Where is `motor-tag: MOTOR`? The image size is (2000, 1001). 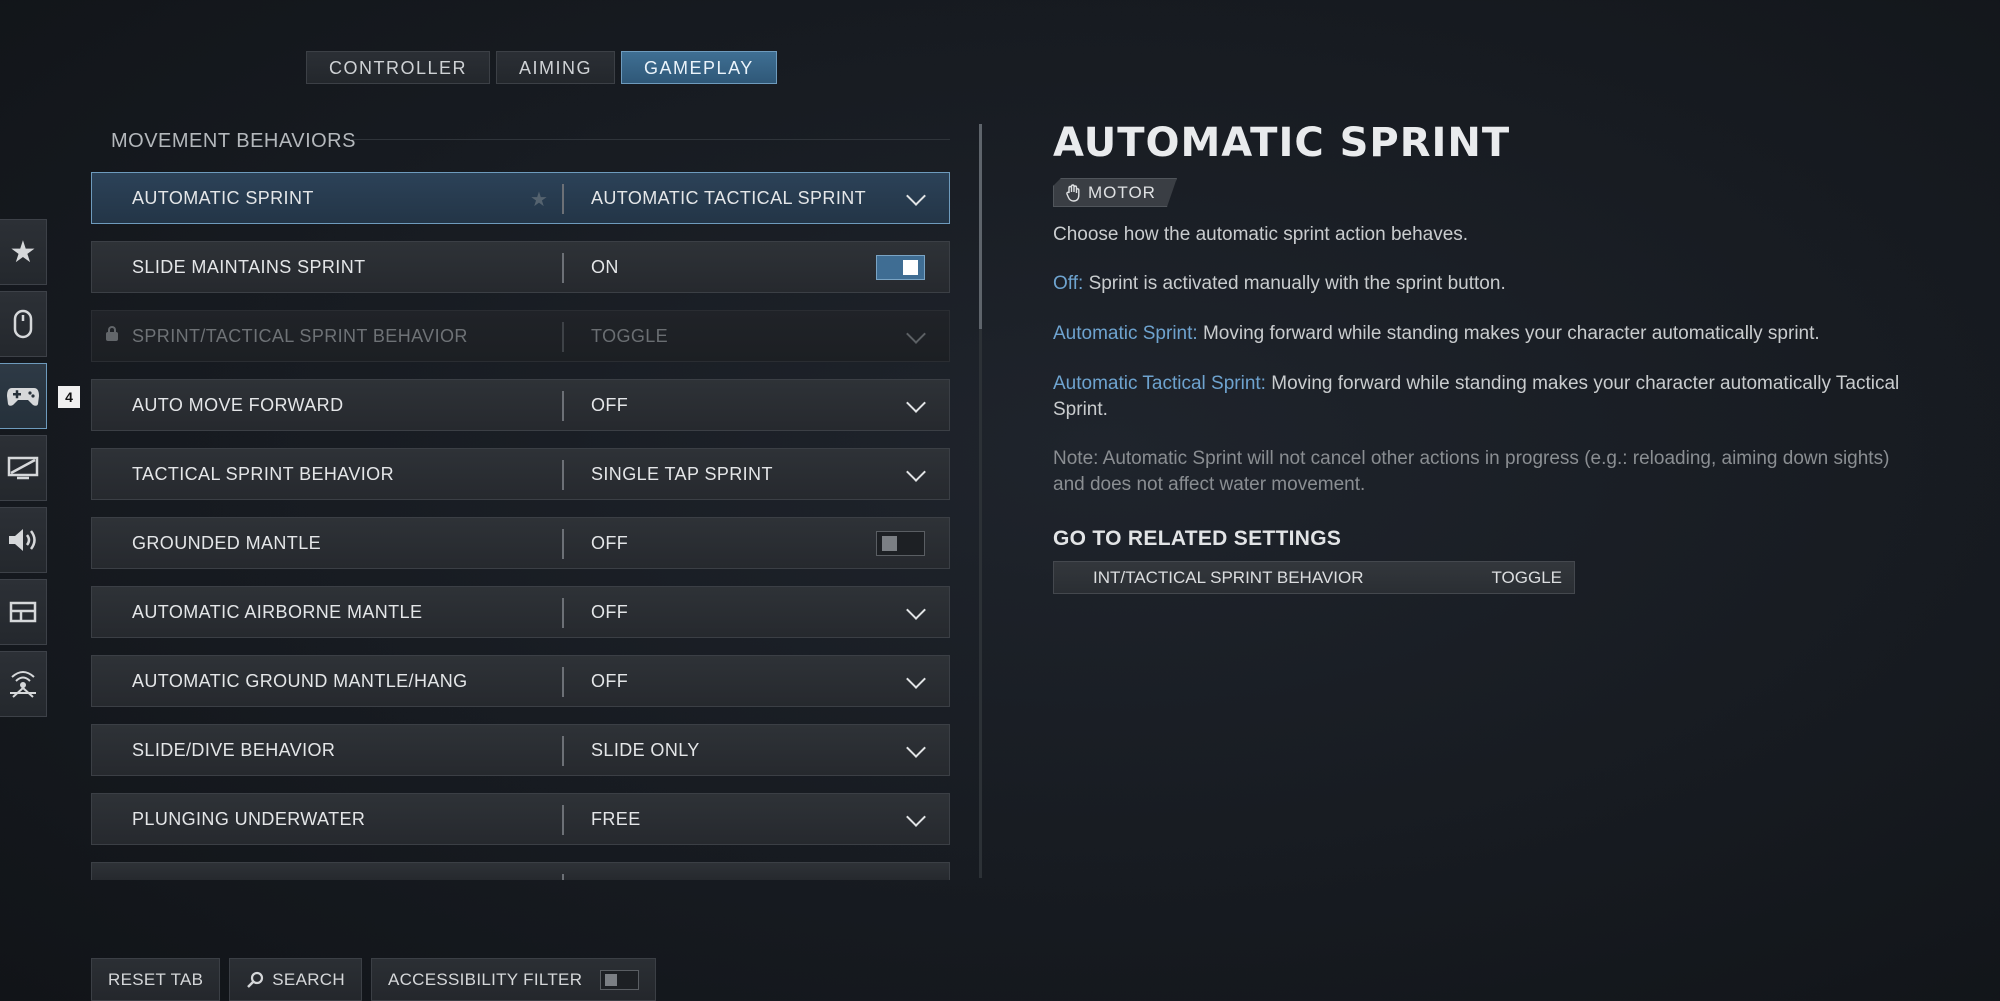 motor-tag: MOTOR is located at coordinates (1115, 192).